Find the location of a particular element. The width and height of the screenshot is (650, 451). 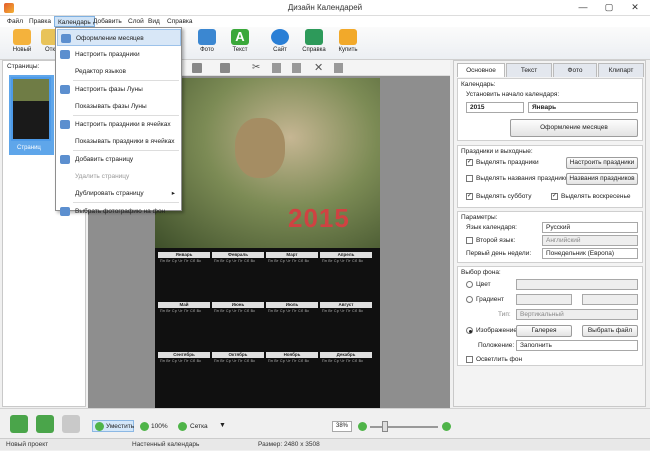

position-select: Заполнить is located at coordinates (577, 345).